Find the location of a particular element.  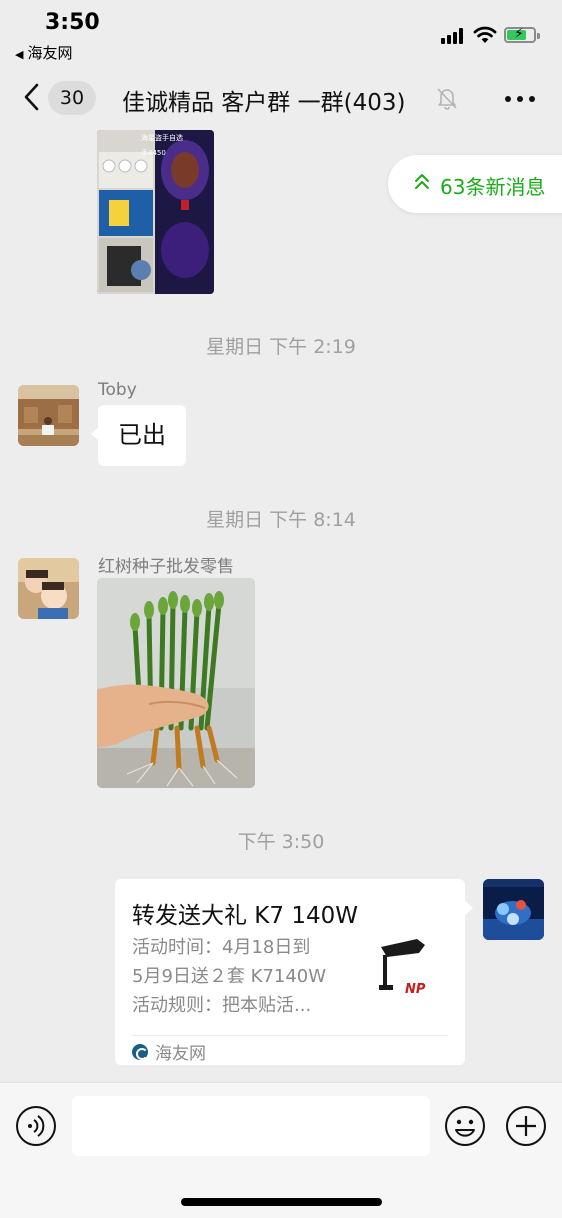

my-avatar is located at coordinates (513, 909).